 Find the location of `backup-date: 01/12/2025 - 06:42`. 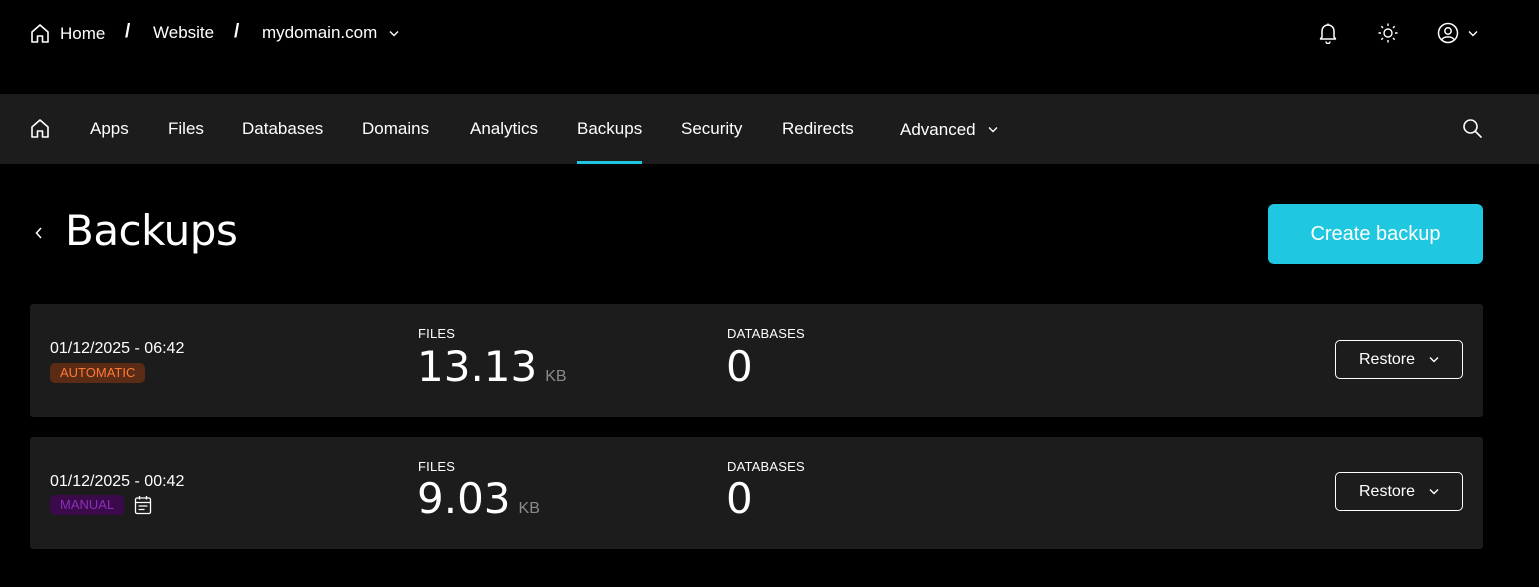

backup-date: 01/12/2025 - 06:42 is located at coordinates (117, 348).